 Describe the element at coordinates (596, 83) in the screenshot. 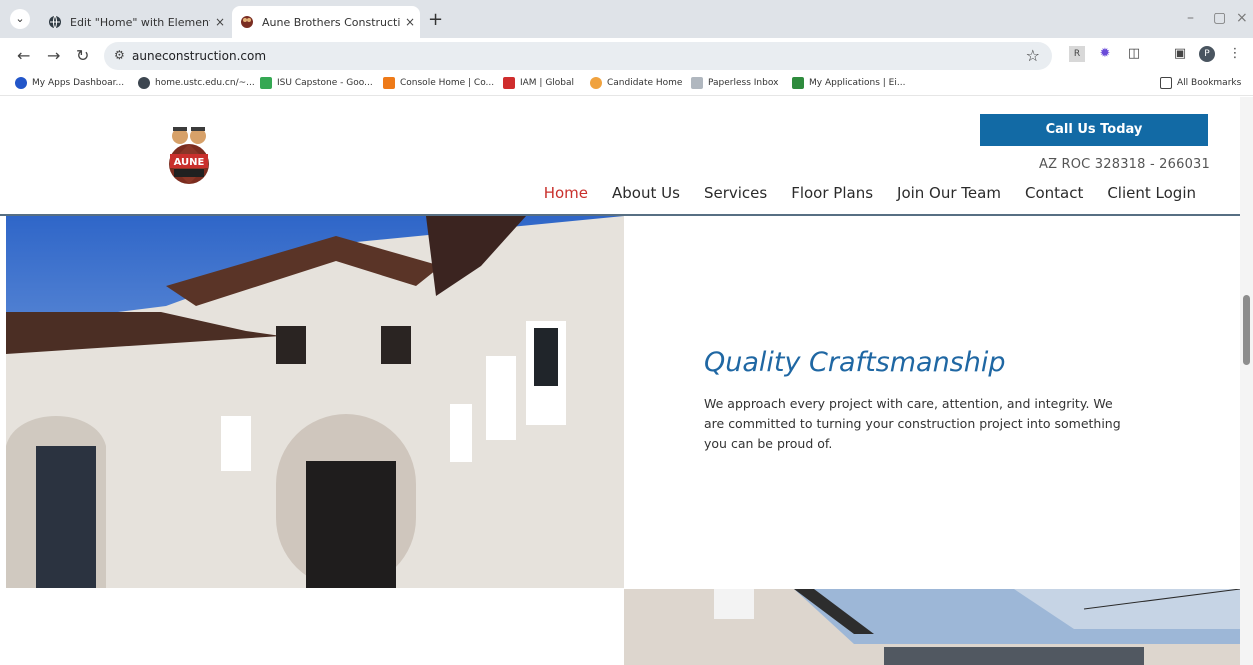

I see `workday-icon` at that location.